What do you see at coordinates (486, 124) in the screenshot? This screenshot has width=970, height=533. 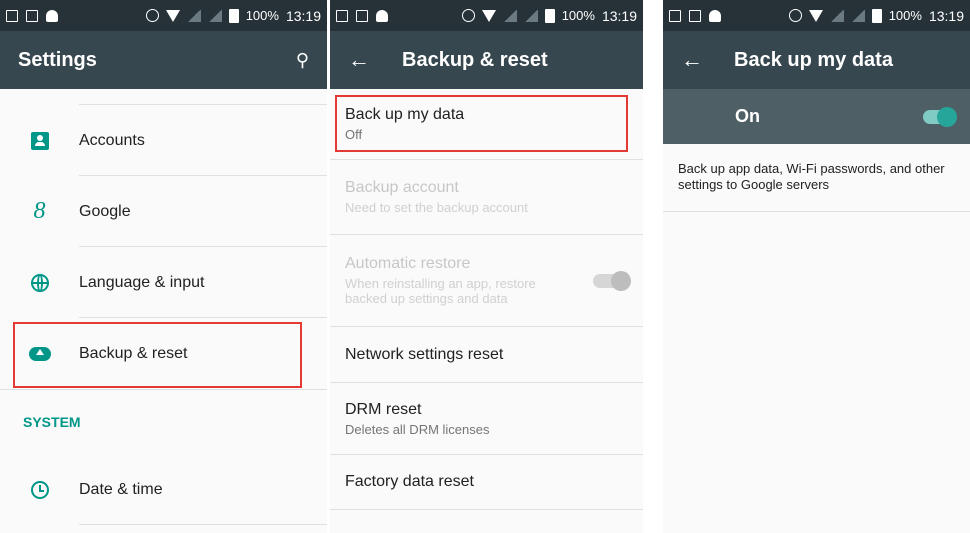 I see `option-back-up-my-data: Back up my data Off` at bounding box center [486, 124].